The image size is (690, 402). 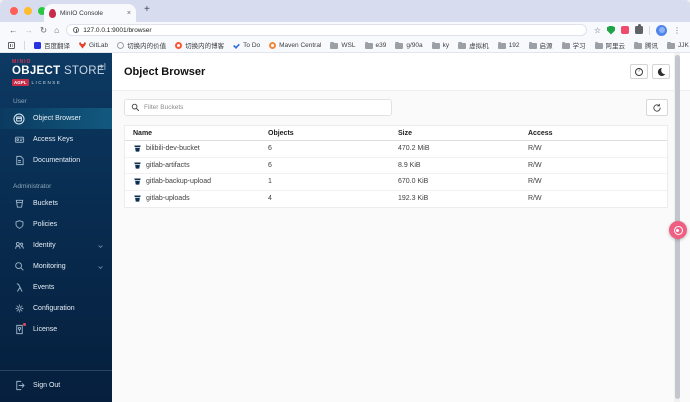 What do you see at coordinates (677, 30) in the screenshot?
I see `browser-menu-icon: ⋮` at bounding box center [677, 30].